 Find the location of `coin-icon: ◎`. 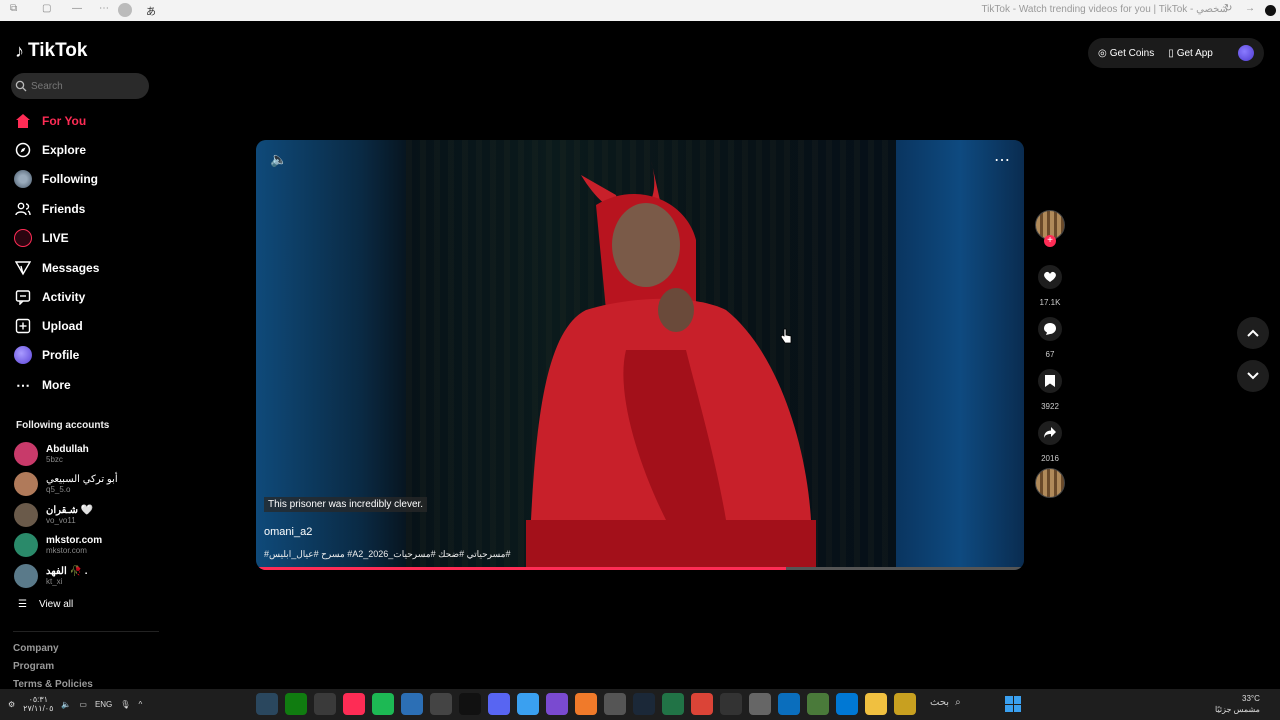

coin-icon: ◎ is located at coordinates (1102, 53).